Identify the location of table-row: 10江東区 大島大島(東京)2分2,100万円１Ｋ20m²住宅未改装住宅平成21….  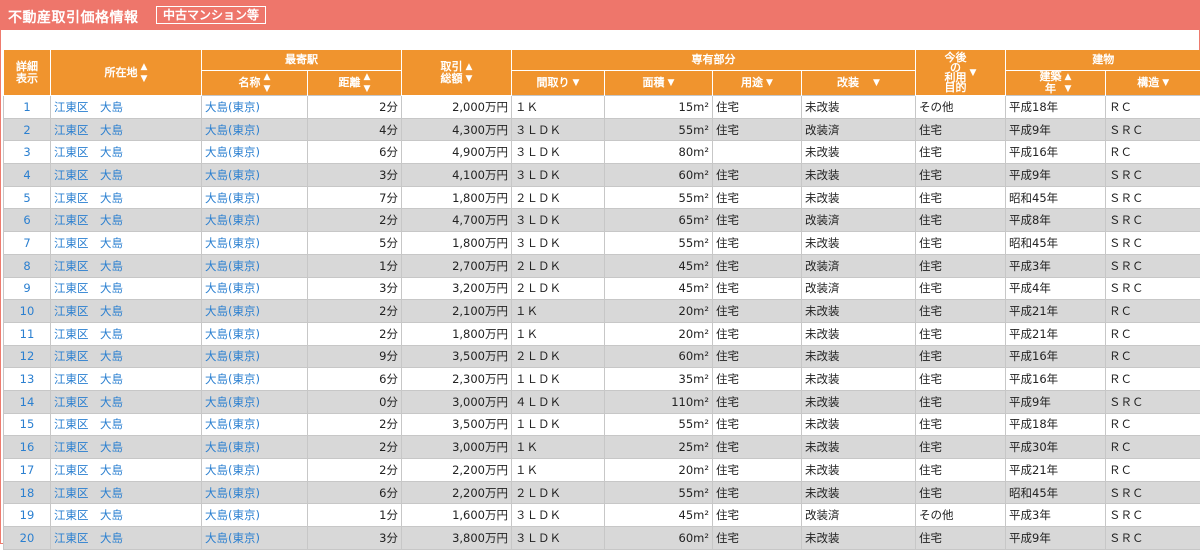
(602, 311).